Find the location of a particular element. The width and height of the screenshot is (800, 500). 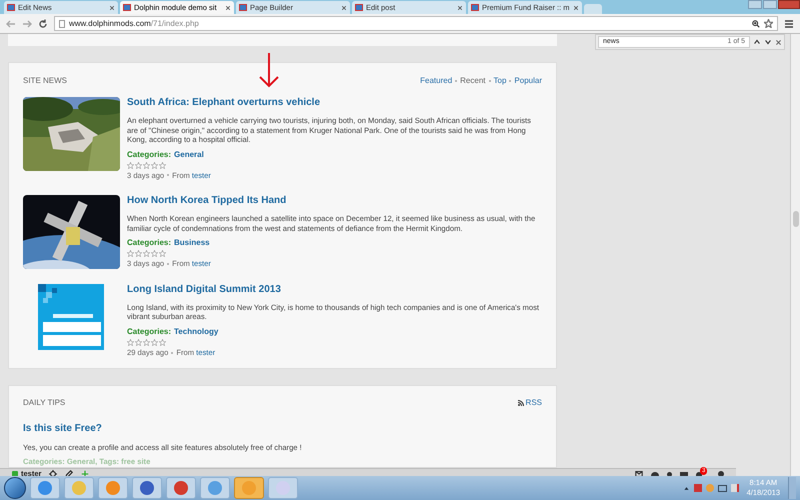

rss-link: RSS is located at coordinates (530, 403).